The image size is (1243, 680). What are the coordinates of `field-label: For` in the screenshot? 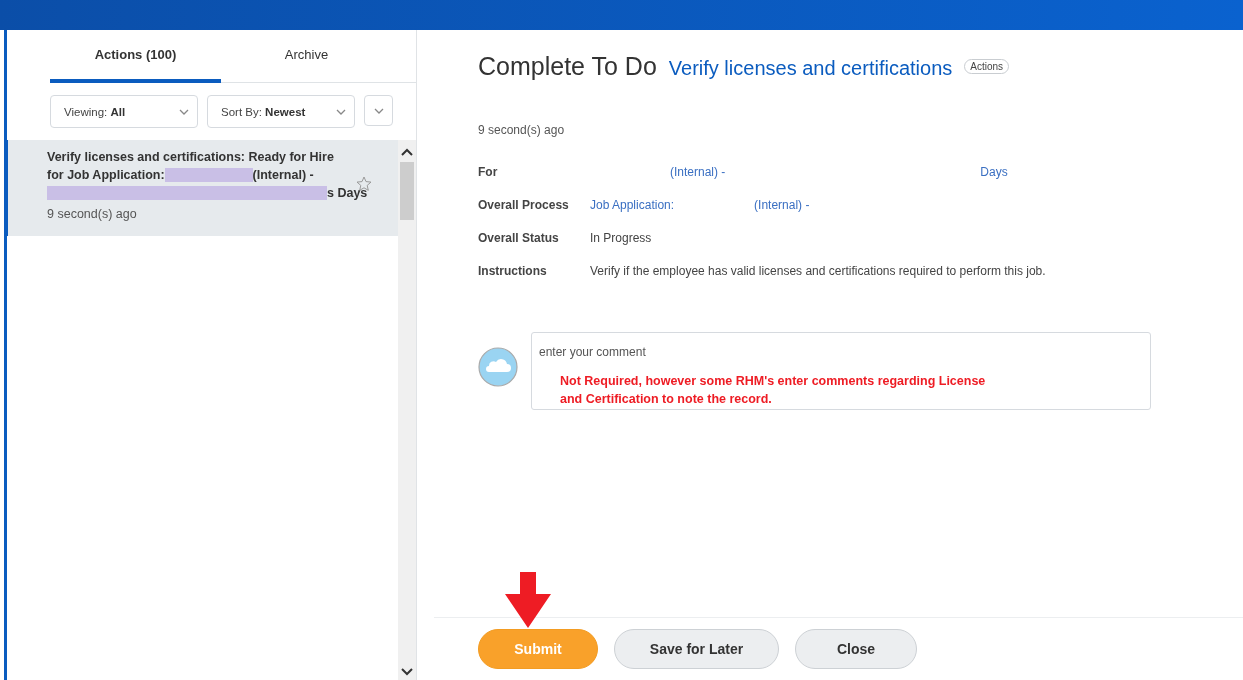 It's located at (488, 172).